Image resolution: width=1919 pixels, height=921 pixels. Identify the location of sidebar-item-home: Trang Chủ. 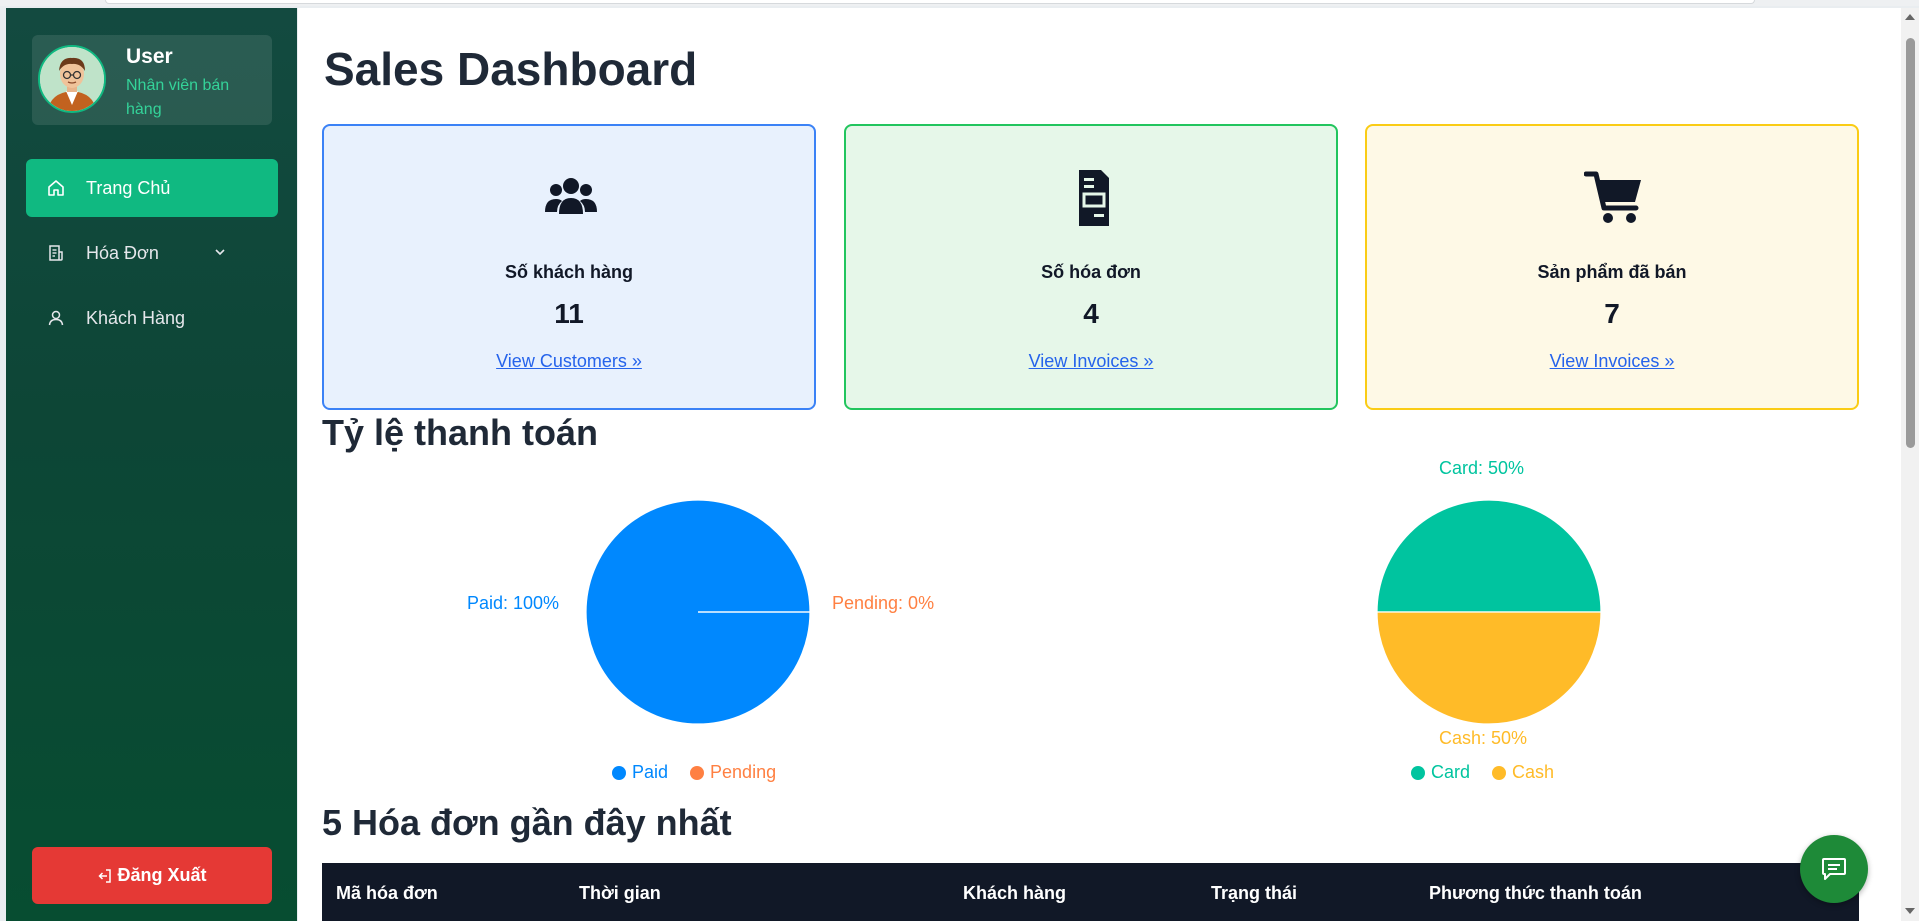
(152, 188).